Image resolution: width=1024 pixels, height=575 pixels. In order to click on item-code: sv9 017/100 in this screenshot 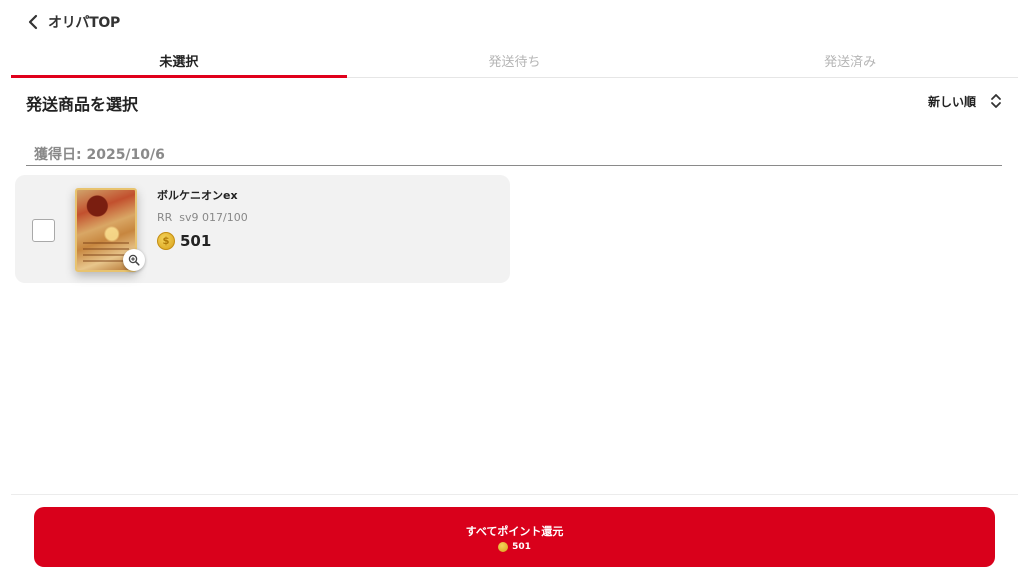, I will do `click(213, 217)`.